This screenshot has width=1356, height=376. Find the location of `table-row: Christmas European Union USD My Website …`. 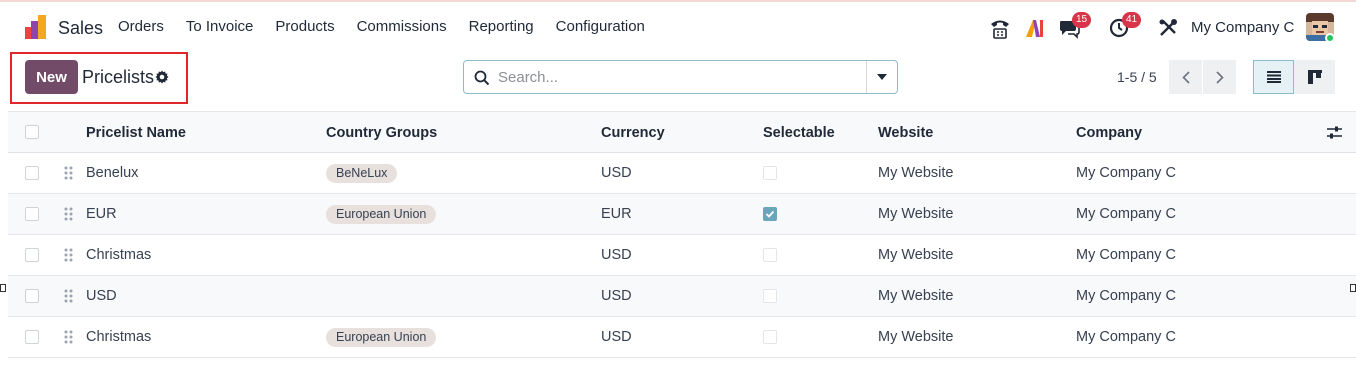

table-row: Christmas European Union USD My Website … is located at coordinates (682, 337).